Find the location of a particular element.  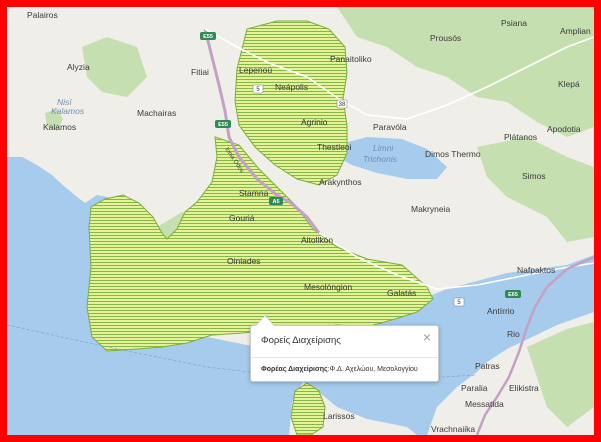

label-dimos-thermo: Dimos Thermo is located at coordinates (453, 154).